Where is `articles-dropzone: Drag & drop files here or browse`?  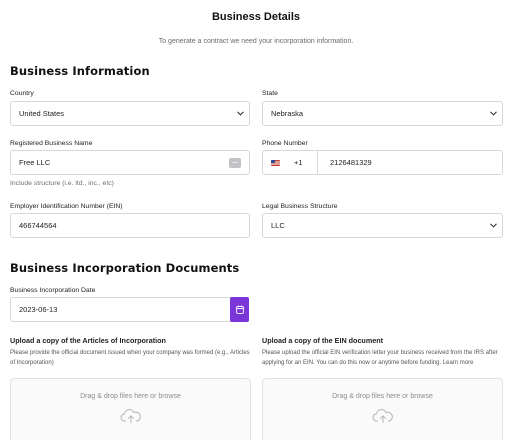 articles-dropzone: Drag & drop files here or browse is located at coordinates (130, 409).